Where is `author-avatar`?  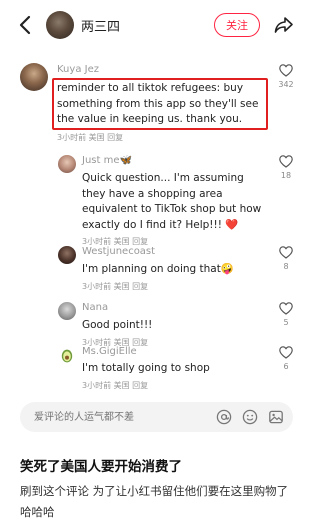
author-avatar is located at coordinates (60, 25).